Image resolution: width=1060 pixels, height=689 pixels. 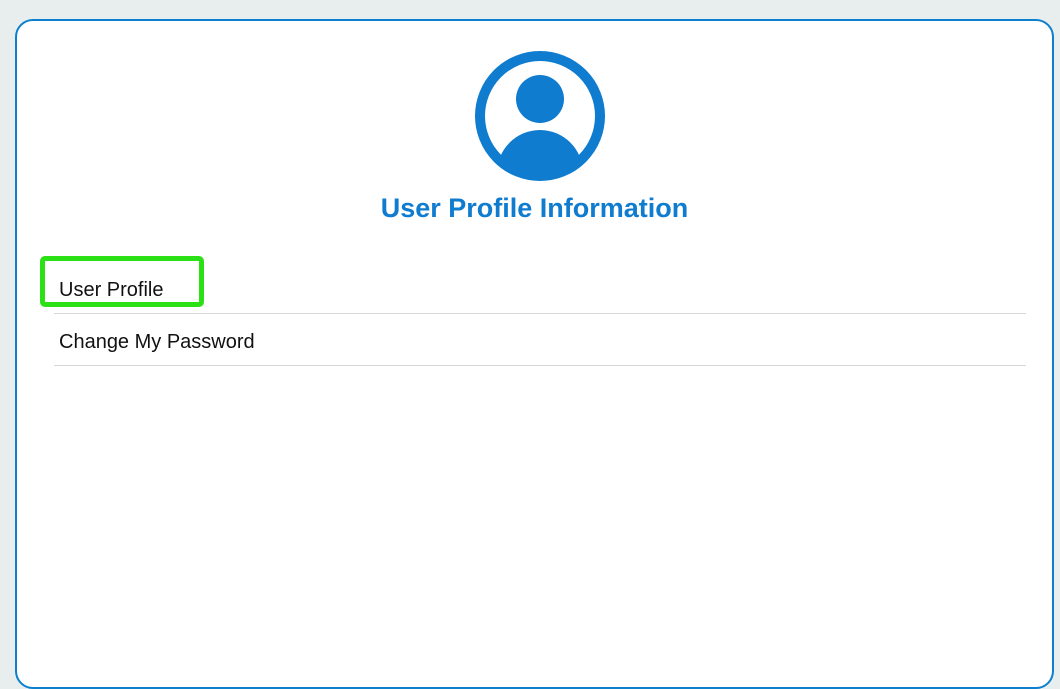 I want to click on user-avatar-icon, so click(x=540, y=116).